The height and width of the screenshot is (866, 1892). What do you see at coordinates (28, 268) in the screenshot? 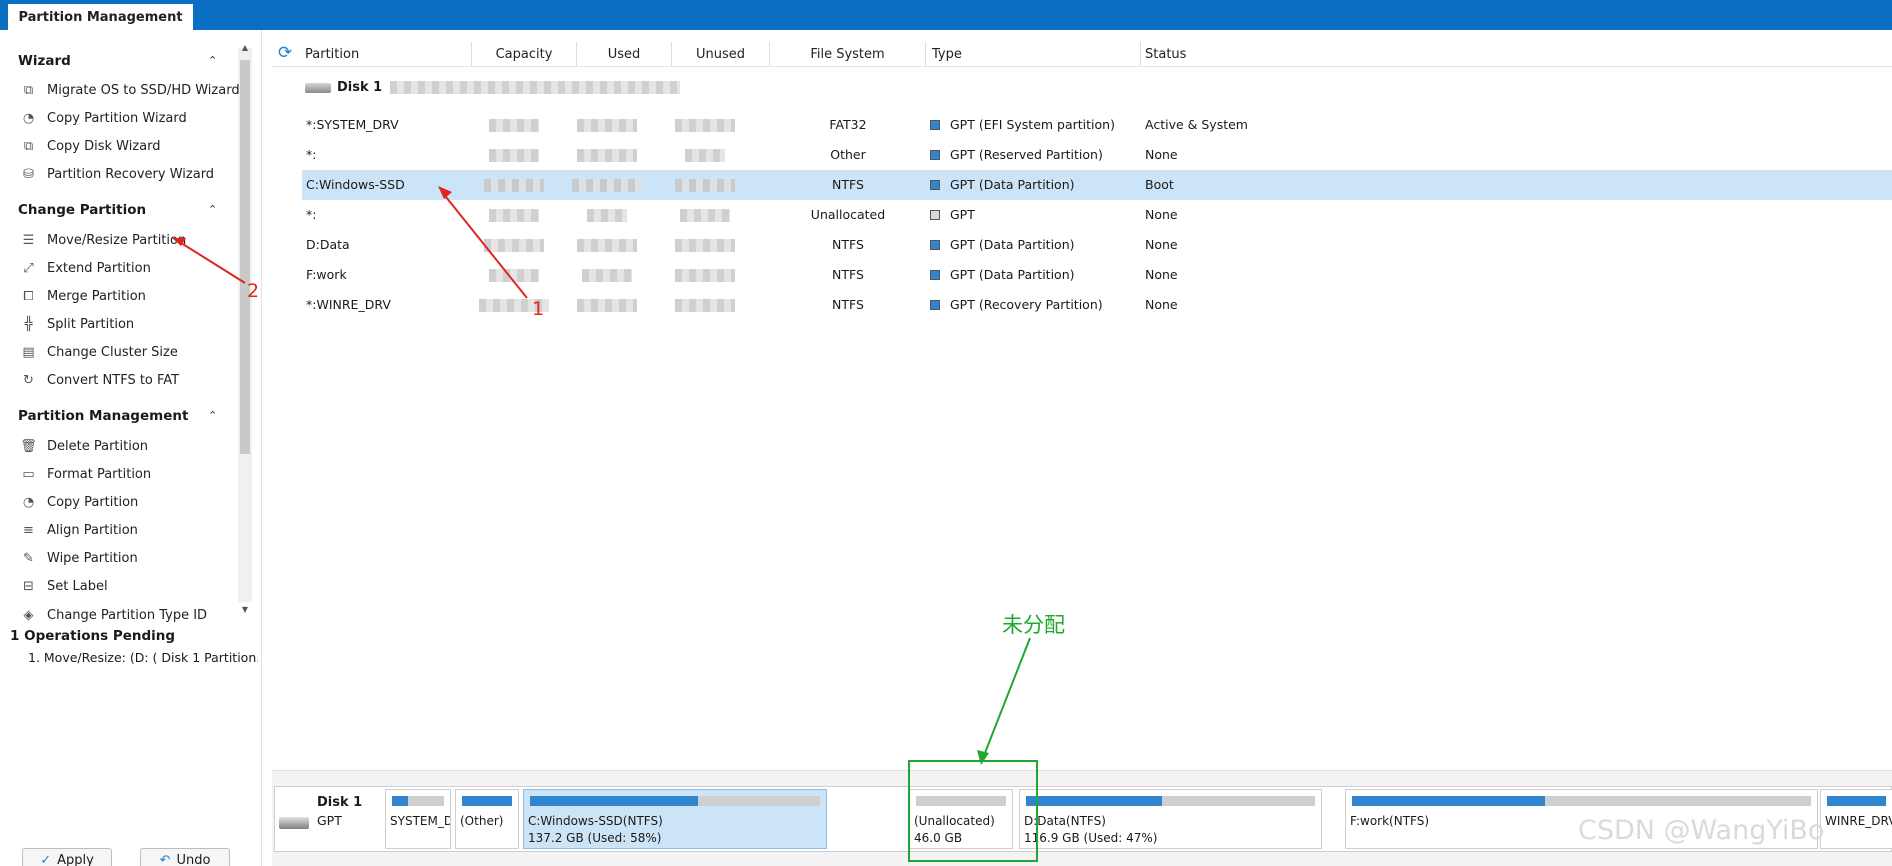
I see `extend-icon: ⤢` at bounding box center [28, 268].